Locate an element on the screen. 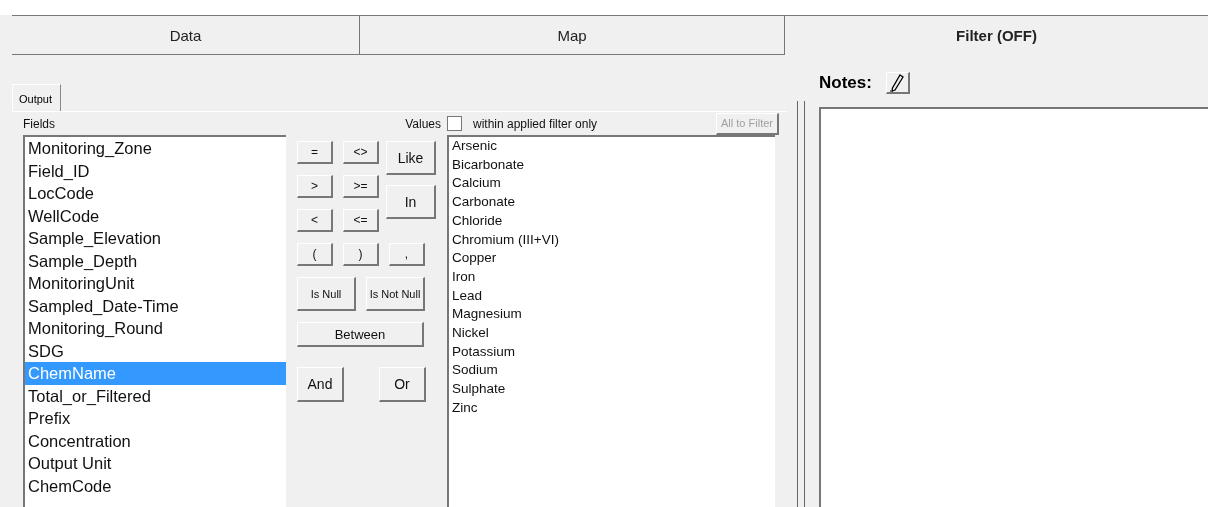  list-item: Lead is located at coordinates (612, 296).